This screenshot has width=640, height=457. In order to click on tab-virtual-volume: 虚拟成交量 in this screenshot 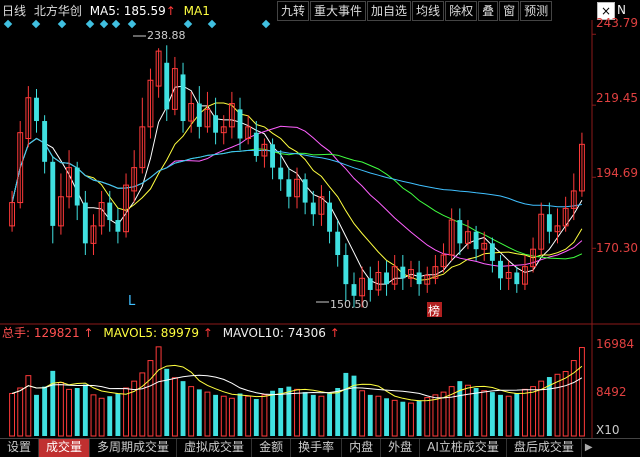, I will do `click(215, 448)`.